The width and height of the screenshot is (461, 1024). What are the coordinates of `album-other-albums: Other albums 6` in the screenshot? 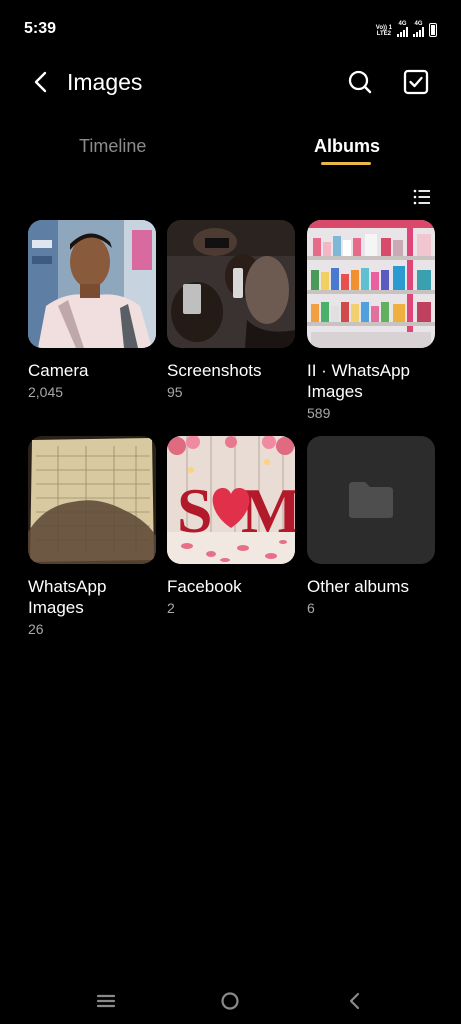 It's located at (371, 526).